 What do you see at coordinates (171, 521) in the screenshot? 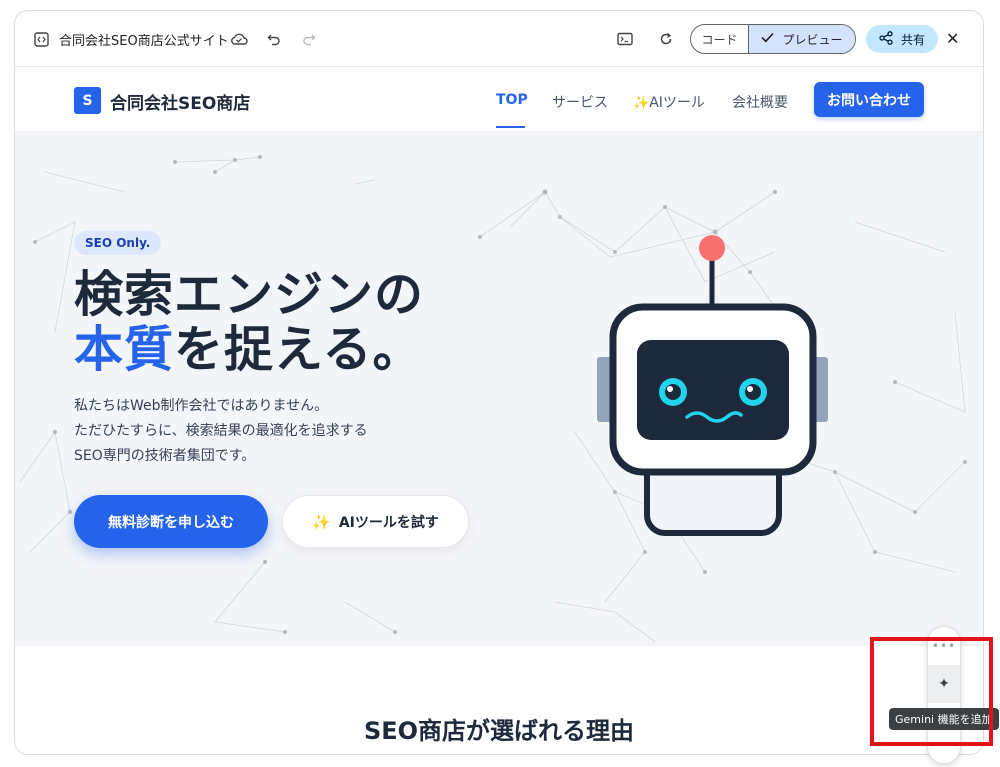
I see `free-diagnosis-button: 無料診断を申し込む` at bounding box center [171, 521].